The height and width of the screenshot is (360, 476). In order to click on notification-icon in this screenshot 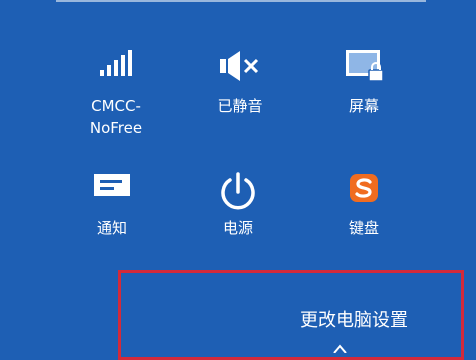, I will do `click(112, 190)`.